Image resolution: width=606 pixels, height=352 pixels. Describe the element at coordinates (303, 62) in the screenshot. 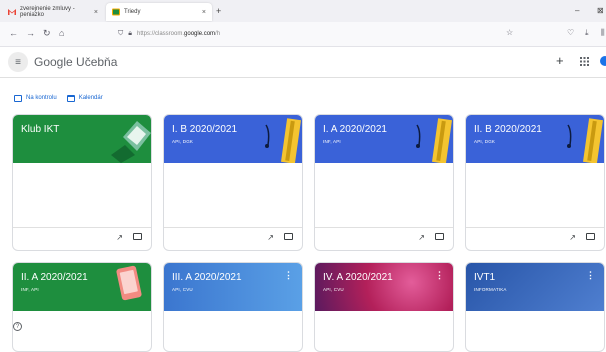

I see `classroom-header: ≡ Google Učebňa +` at that location.